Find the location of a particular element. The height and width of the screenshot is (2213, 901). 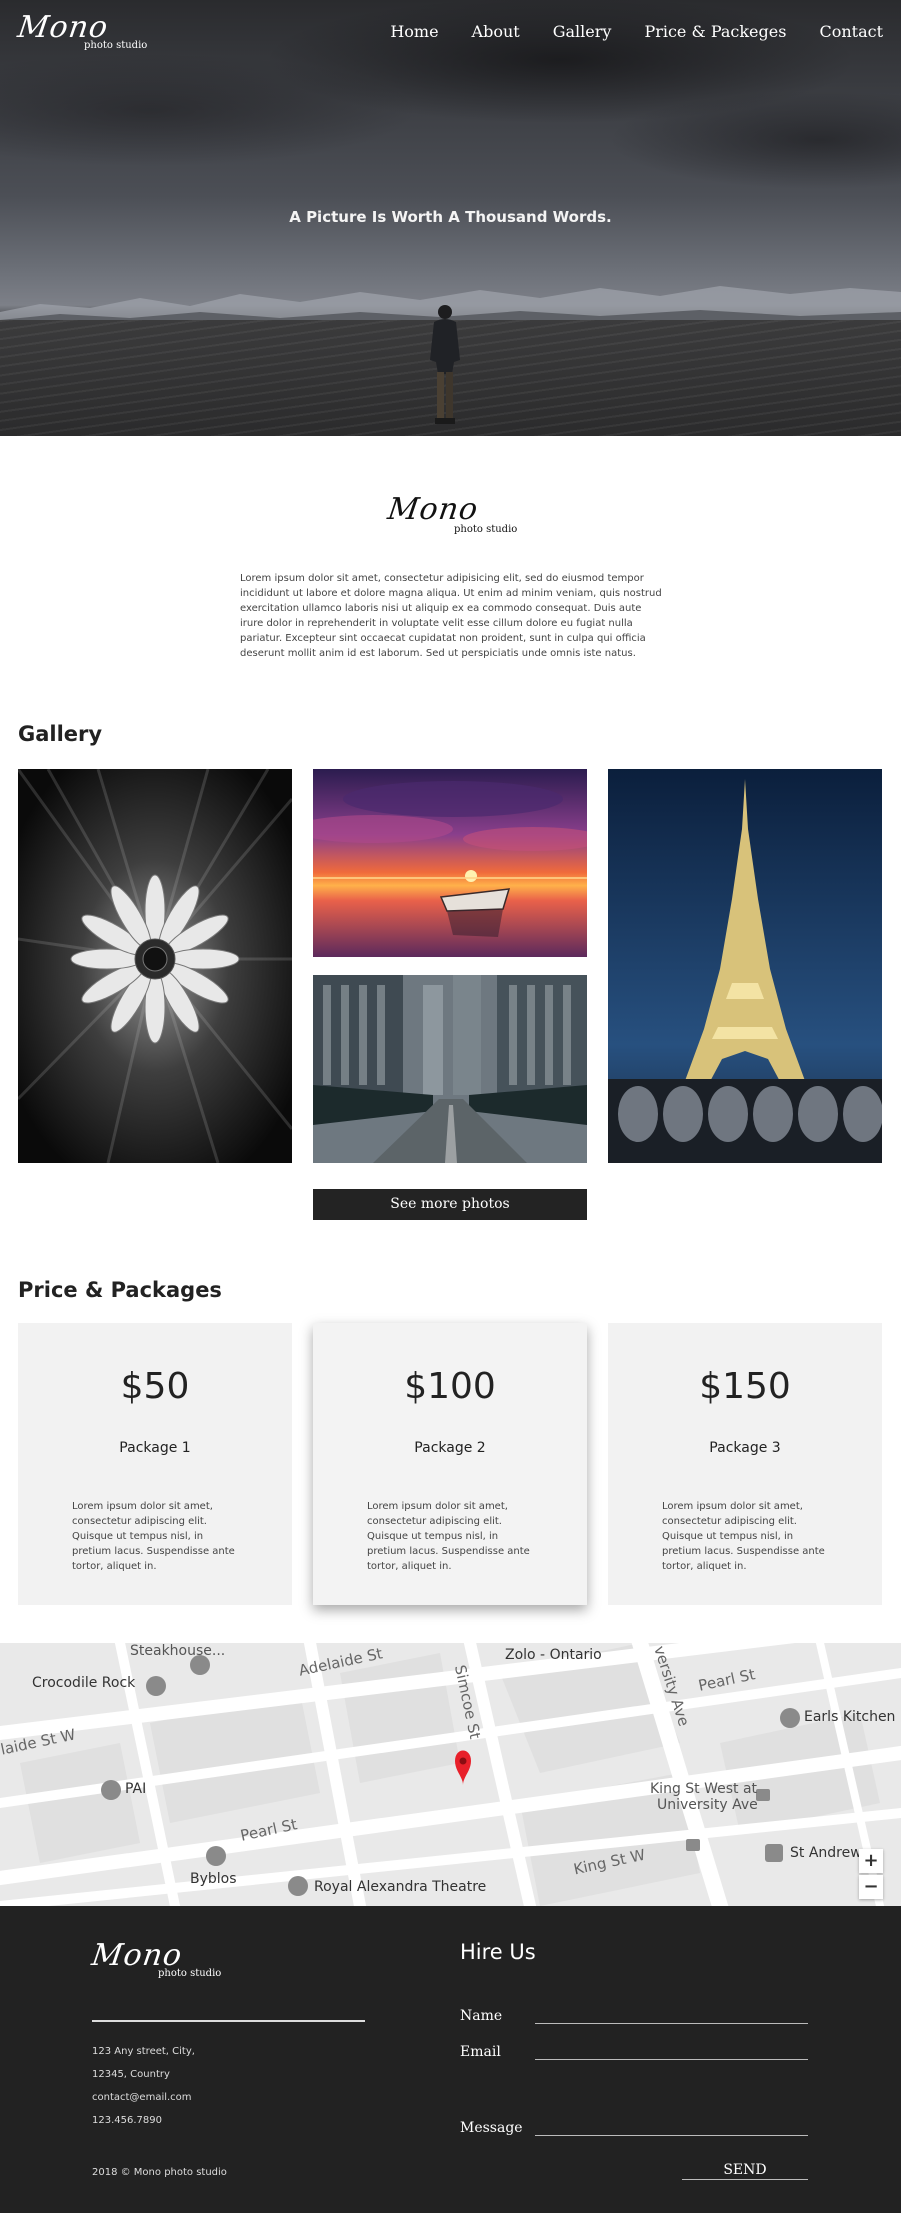

logo-subtitle: photo studio is located at coordinates (116, 45).